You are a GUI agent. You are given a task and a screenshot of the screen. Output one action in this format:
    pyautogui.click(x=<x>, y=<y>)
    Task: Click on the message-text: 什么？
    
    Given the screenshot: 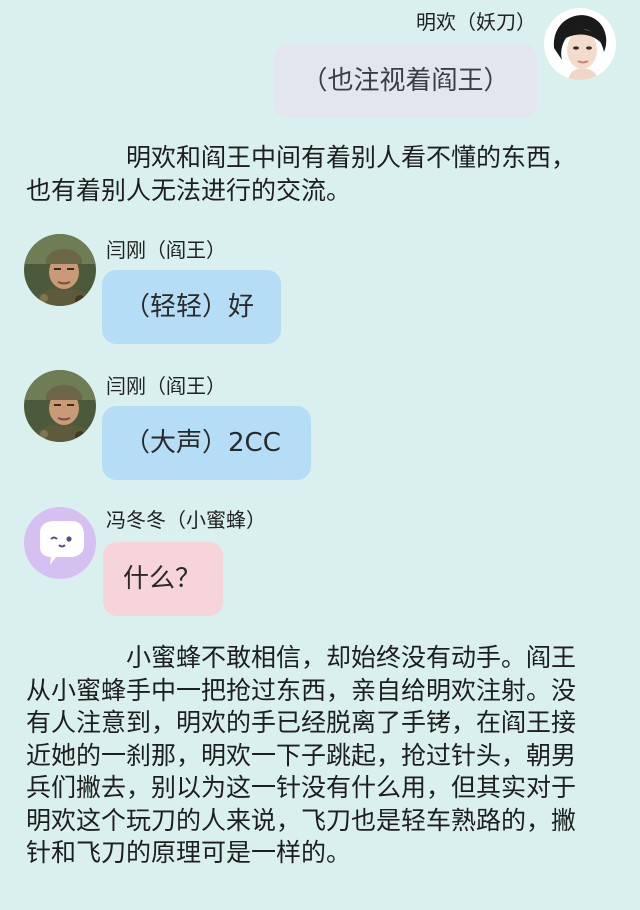 What is the action you would take?
    pyautogui.click(x=162, y=579)
    